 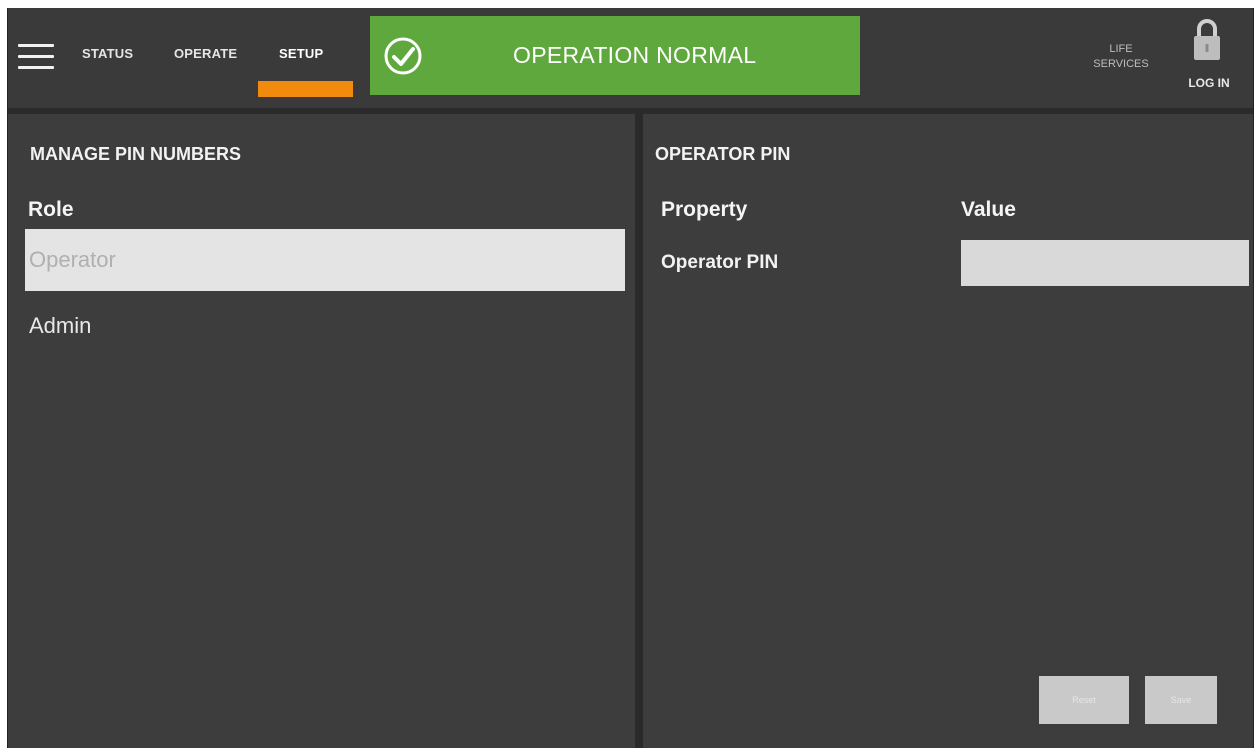 What do you see at coordinates (635, 55) in the screenshot?
I see `status-text: OPERATION NORMAL` at bounding box center [635, 55].